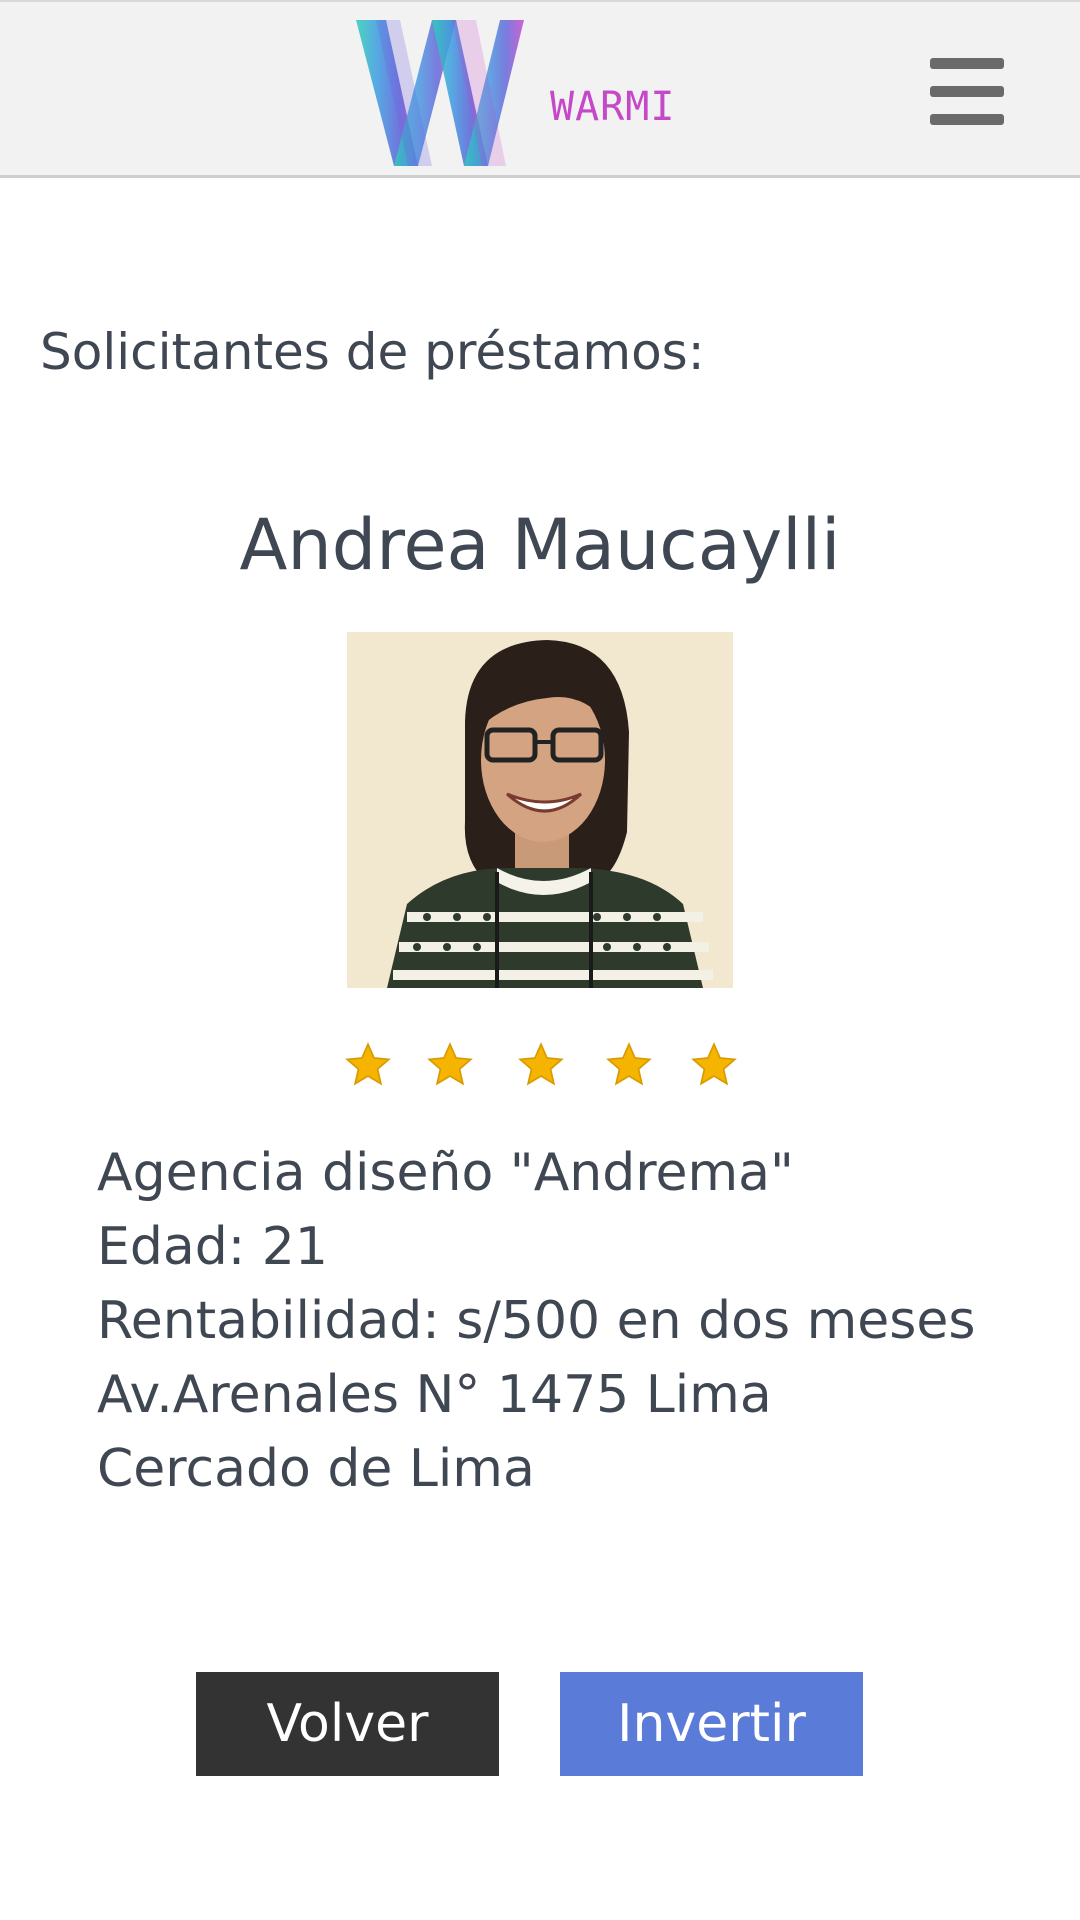 The width and height of the screenshot is (1080, 1920). Describe the element at coordinates (711, 1724) in the screenshot. I see `invest-button: Invertir` at that location.